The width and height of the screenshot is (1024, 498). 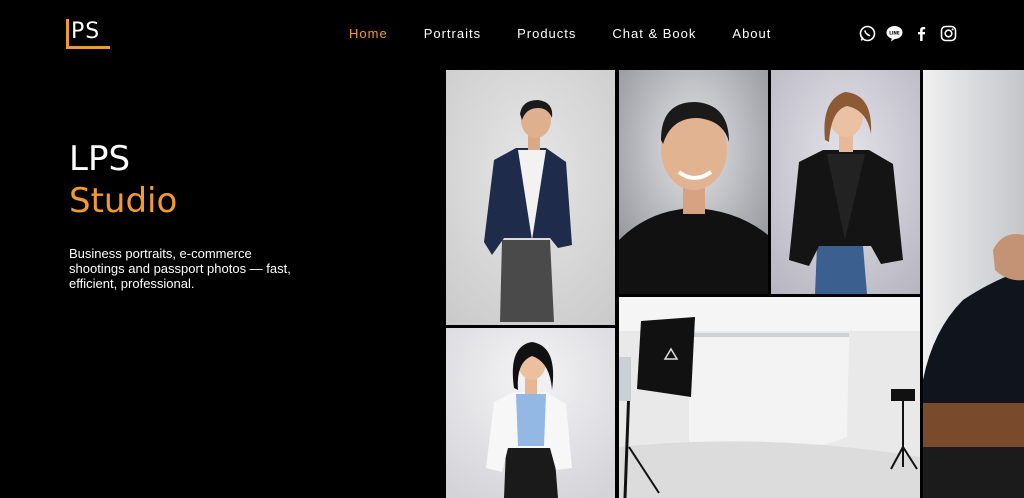 What do you see at coordinates (546, 33) in the screenshot?
I see `nav-products: Products` at bounding box center [546, 33].